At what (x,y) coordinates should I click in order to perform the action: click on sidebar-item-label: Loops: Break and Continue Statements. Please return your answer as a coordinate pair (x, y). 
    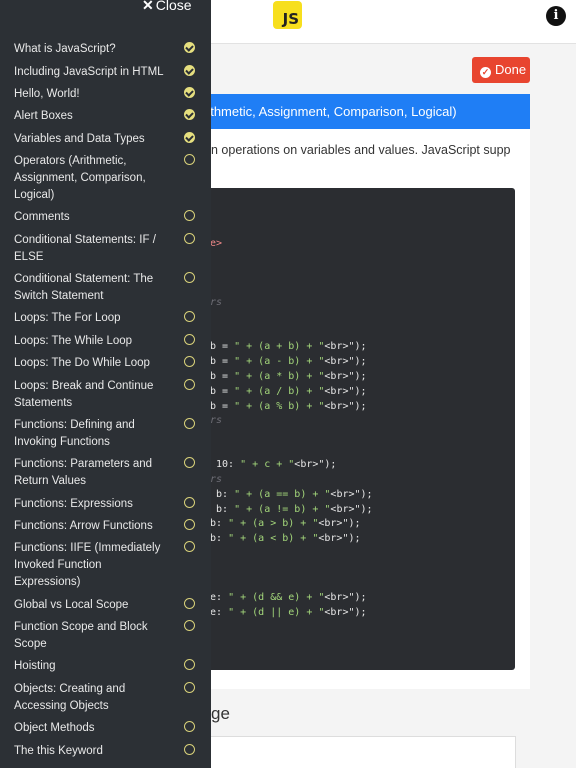
    Looking at the image, I should click on (84, 394).